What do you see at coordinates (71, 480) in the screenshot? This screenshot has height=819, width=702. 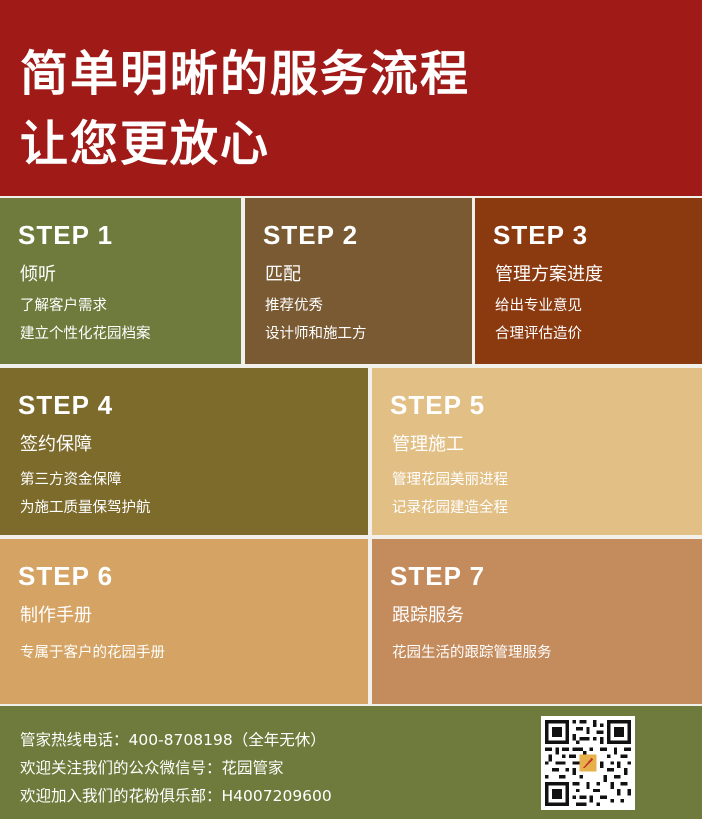 I see `step-4-line-1: 第三方资金保障` at bounding box center [71, 480].